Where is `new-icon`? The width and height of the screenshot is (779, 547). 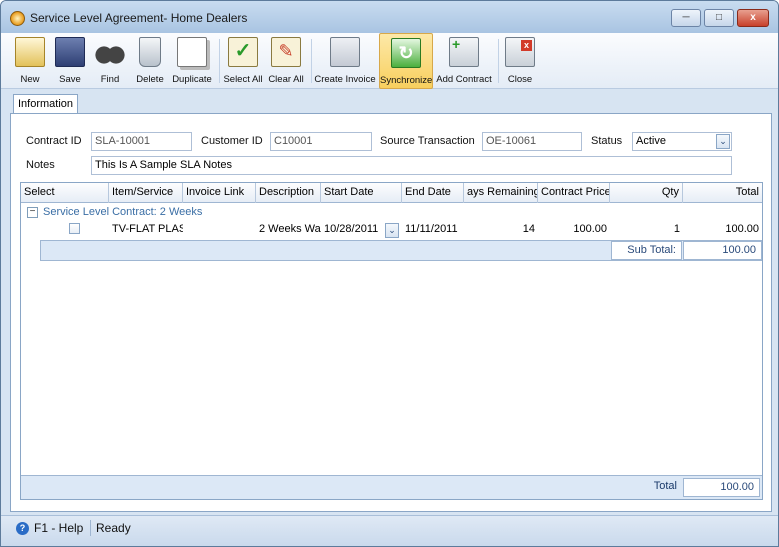 new-icon is located at coordinates (30, 52).